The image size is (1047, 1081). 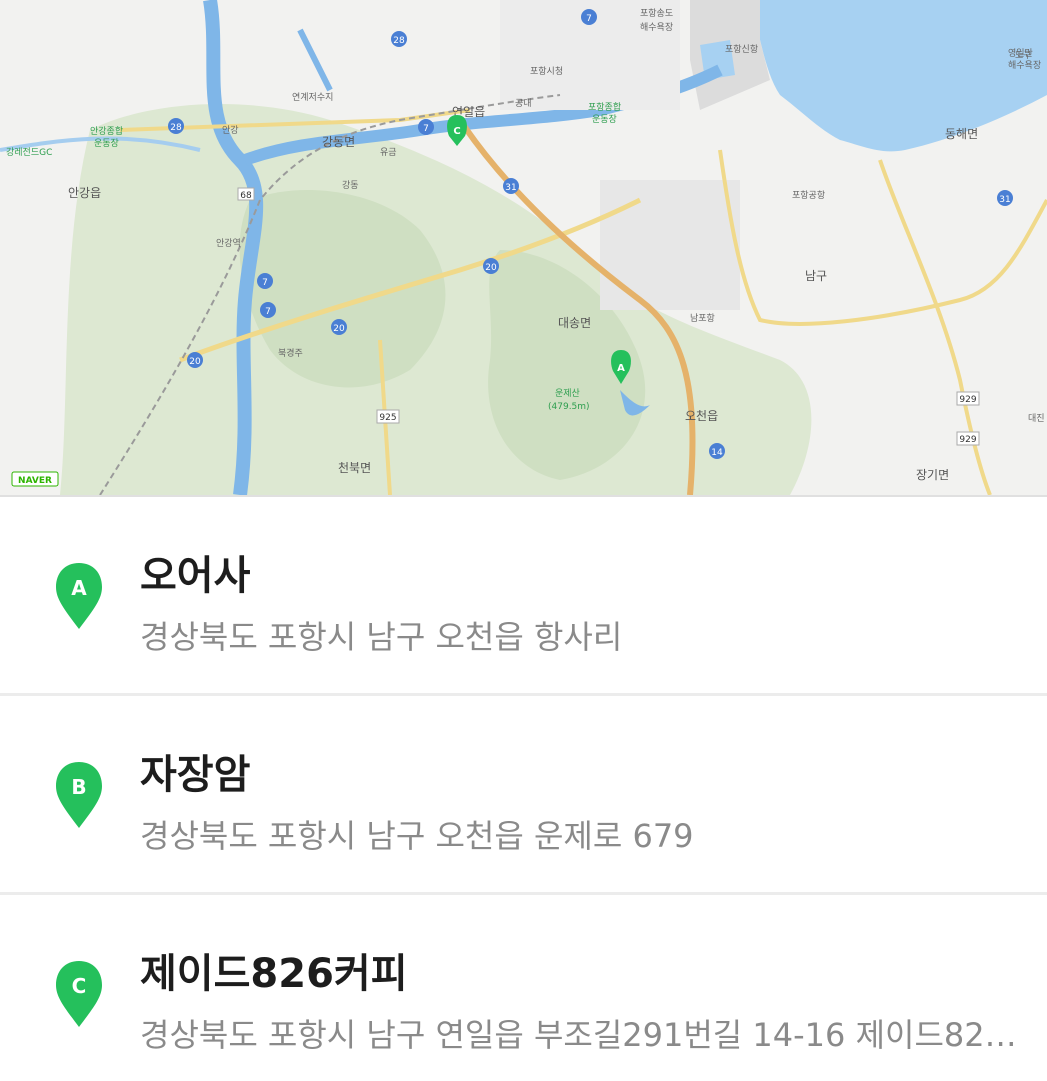 I want to click on place-address: 경상북도 포항시 남구 연일읍 부조길291번길 14-16 제이드826커피, so click(x=580, y=1035).